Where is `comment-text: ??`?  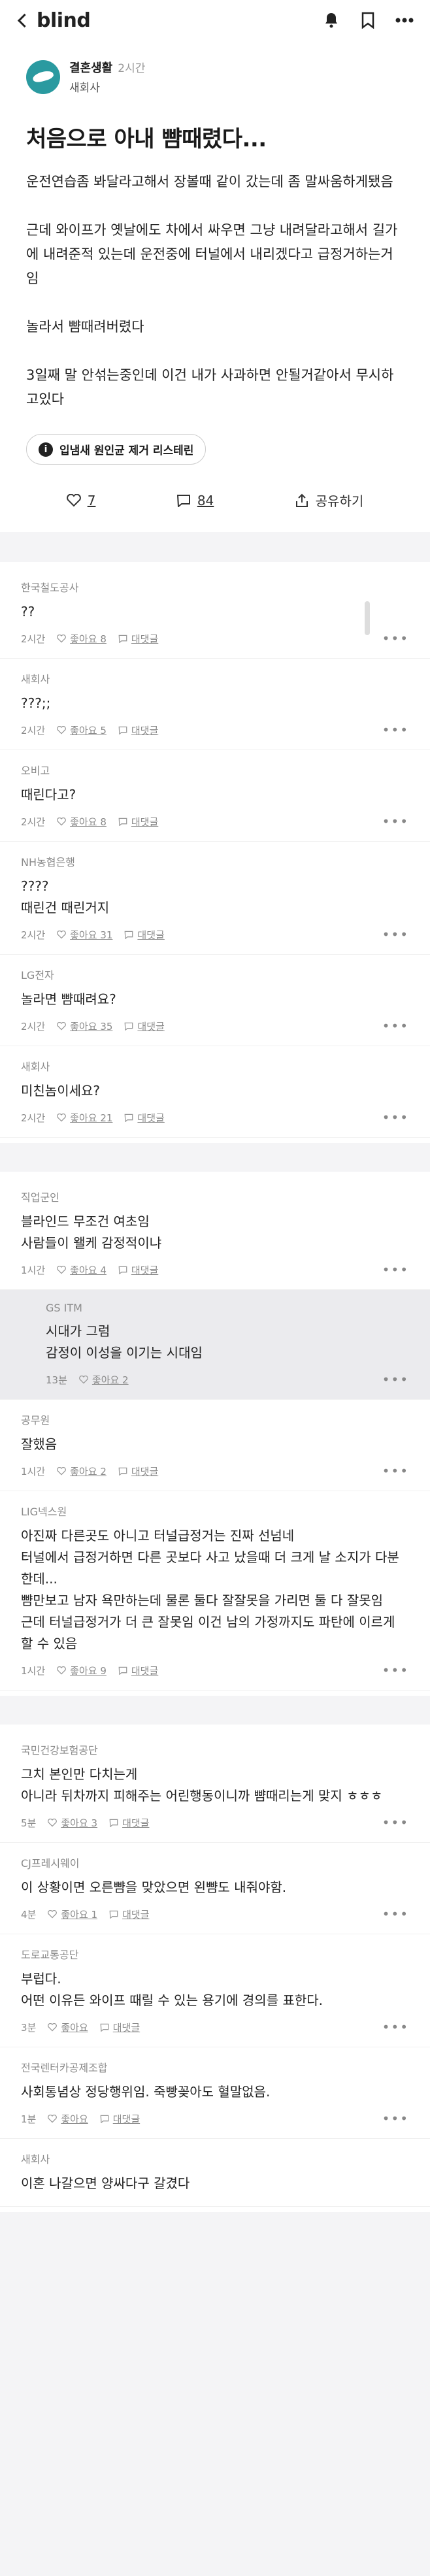 comment-text: ?? is located at coordinates (28, 611).